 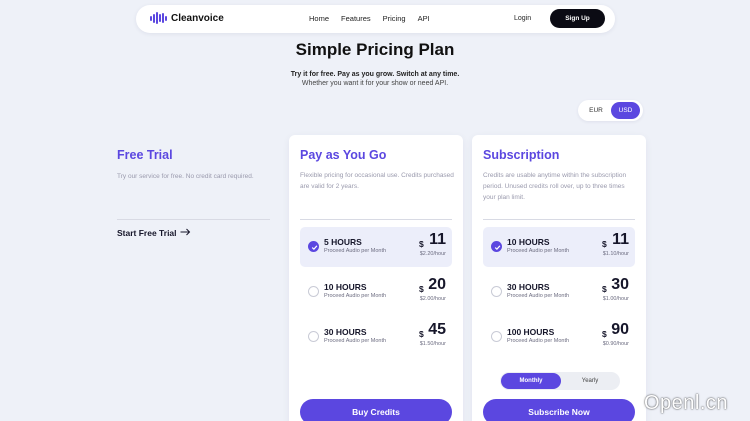 I want to click on plan-rate: $2.00/hour, so click(x=432, y=299).